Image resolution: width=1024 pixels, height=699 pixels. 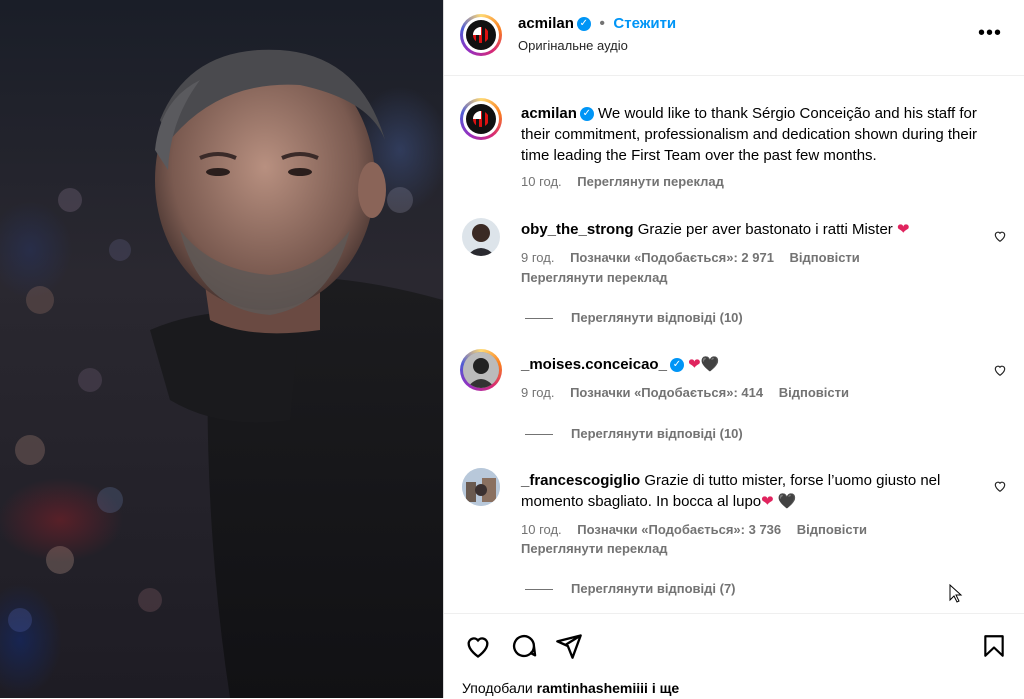 What do you see at coordinates (541, 181) in the screenshot?
I see `caption-time: 10 год.` at bounding box center [541, 181].